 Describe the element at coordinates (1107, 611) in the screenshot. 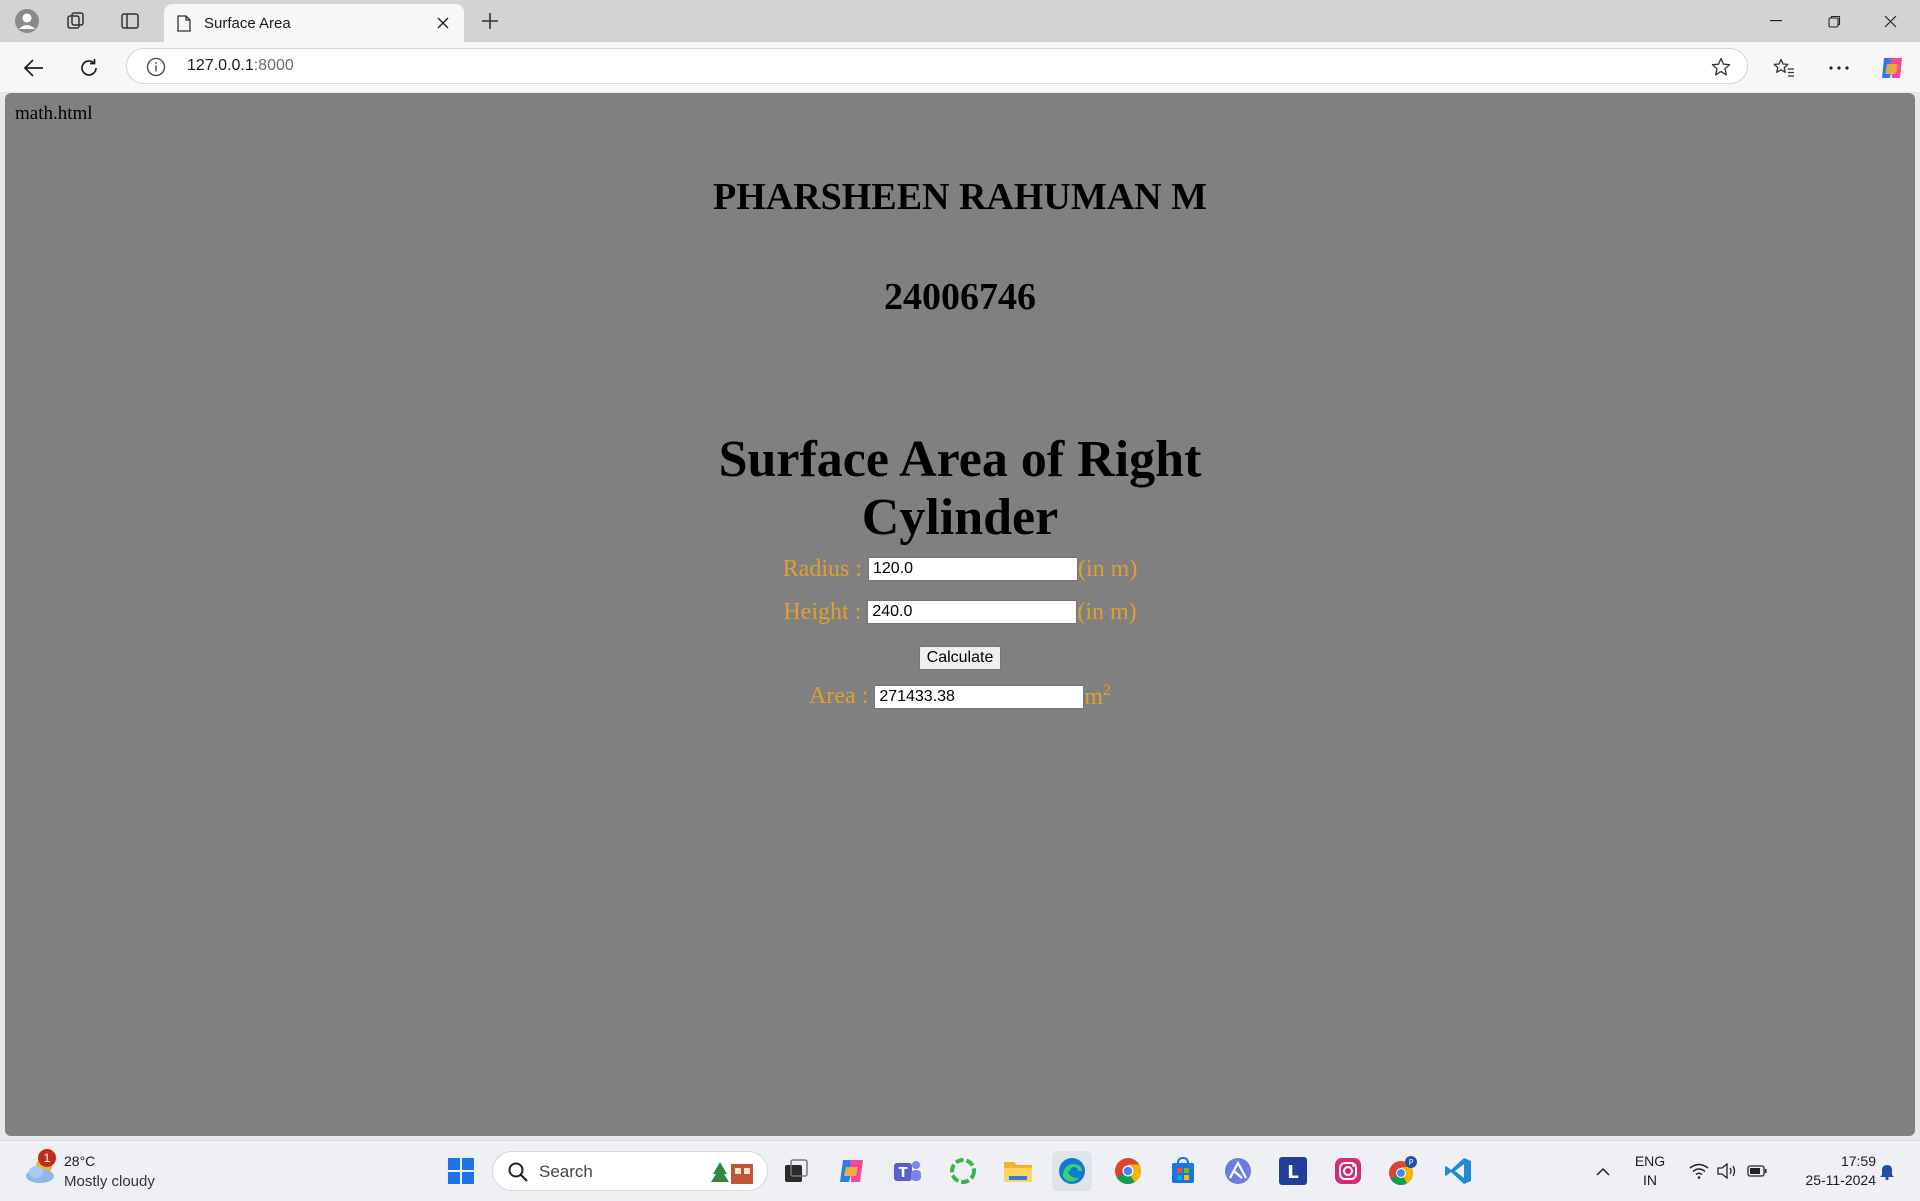

I see `height-unit: (in m)` at that location.